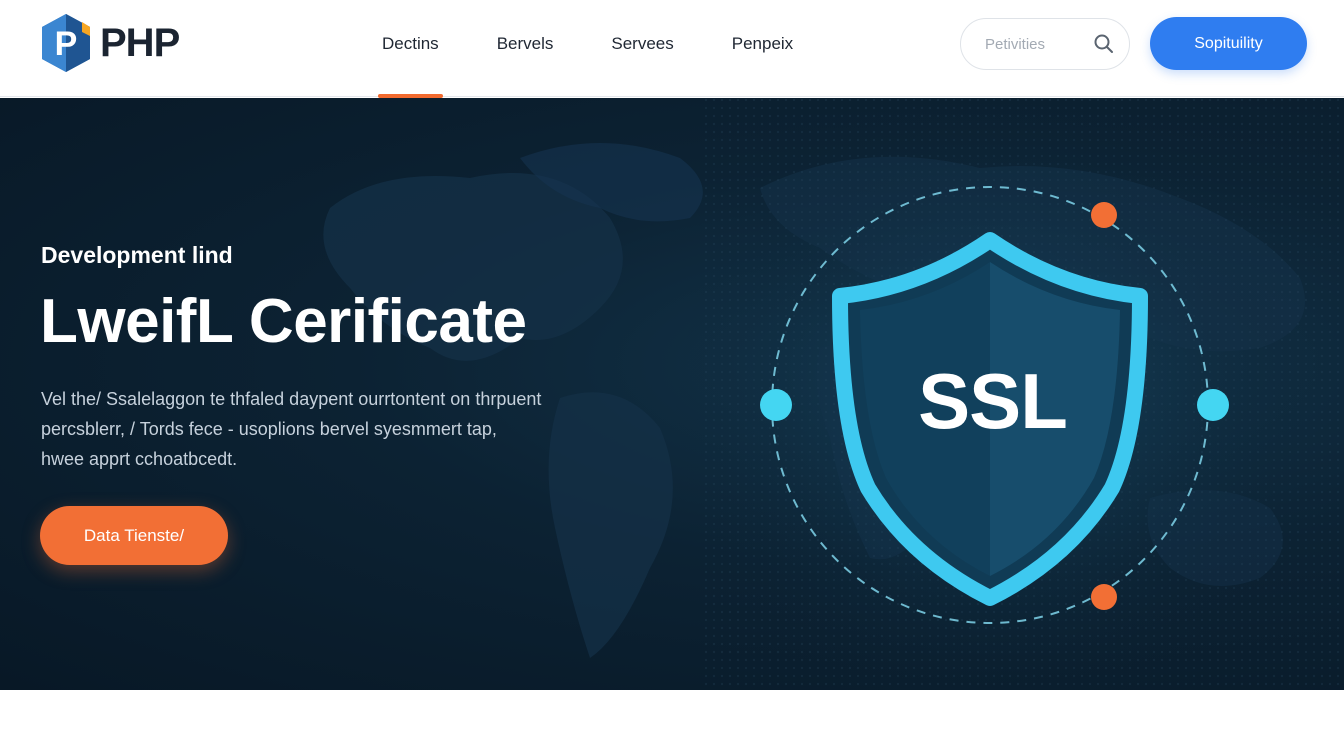 The image size is (1344, 750). Describe the element at coordinates (1213, 405) in the screenshot. I see `orbit-node-cyan-right` at that location.